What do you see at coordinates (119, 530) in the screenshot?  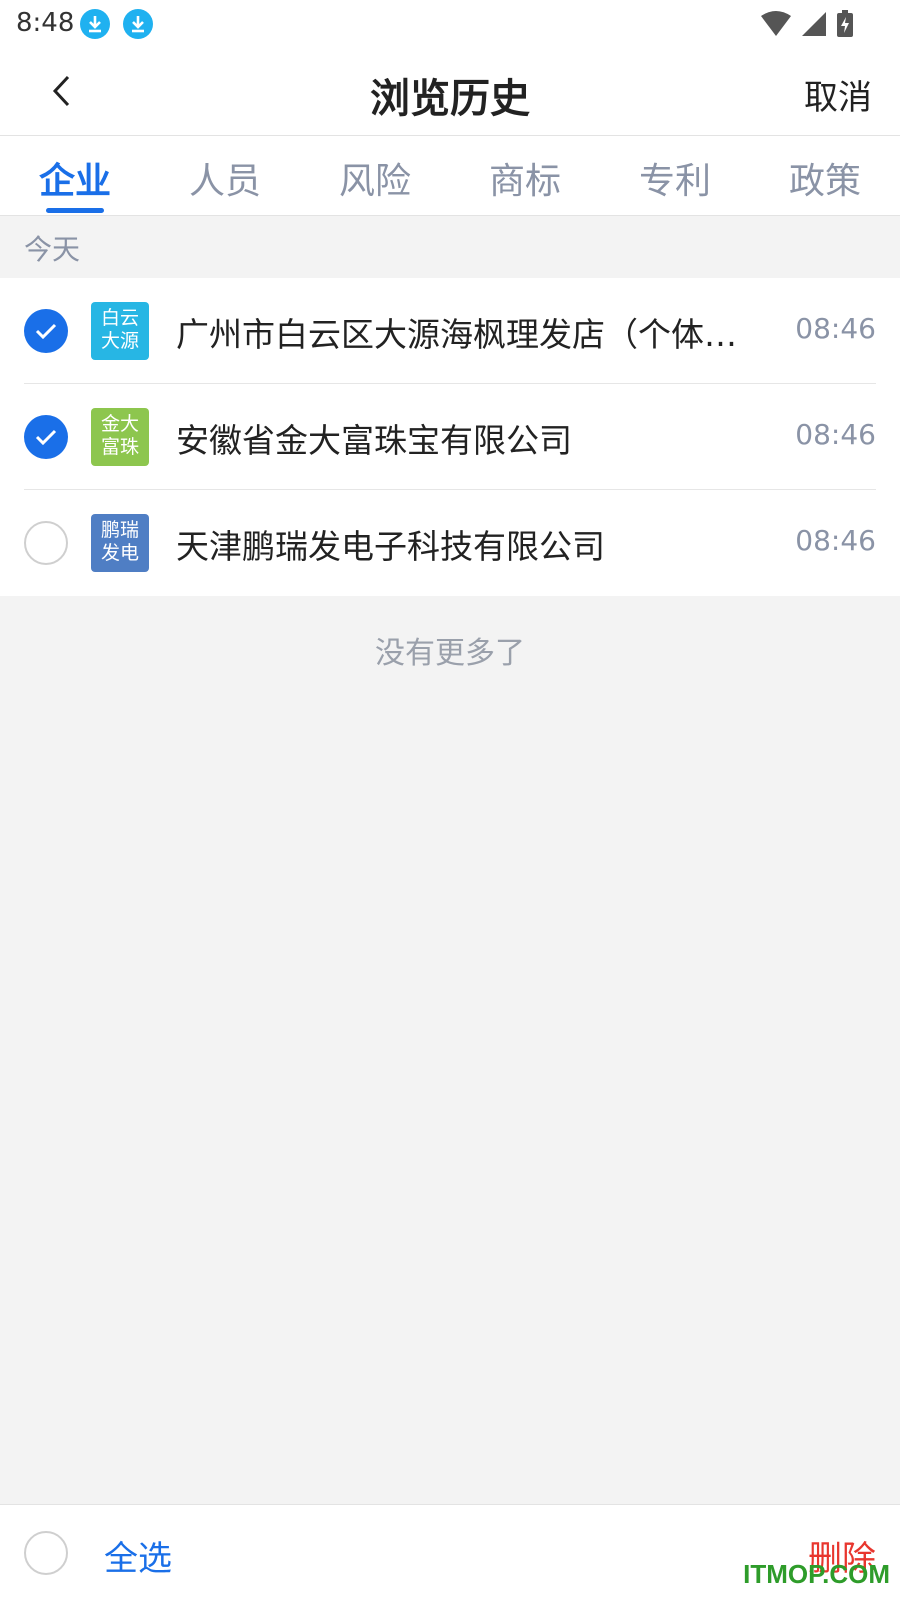 I see `logo-text: 鹏瑞` at bounding box center [119, 530].